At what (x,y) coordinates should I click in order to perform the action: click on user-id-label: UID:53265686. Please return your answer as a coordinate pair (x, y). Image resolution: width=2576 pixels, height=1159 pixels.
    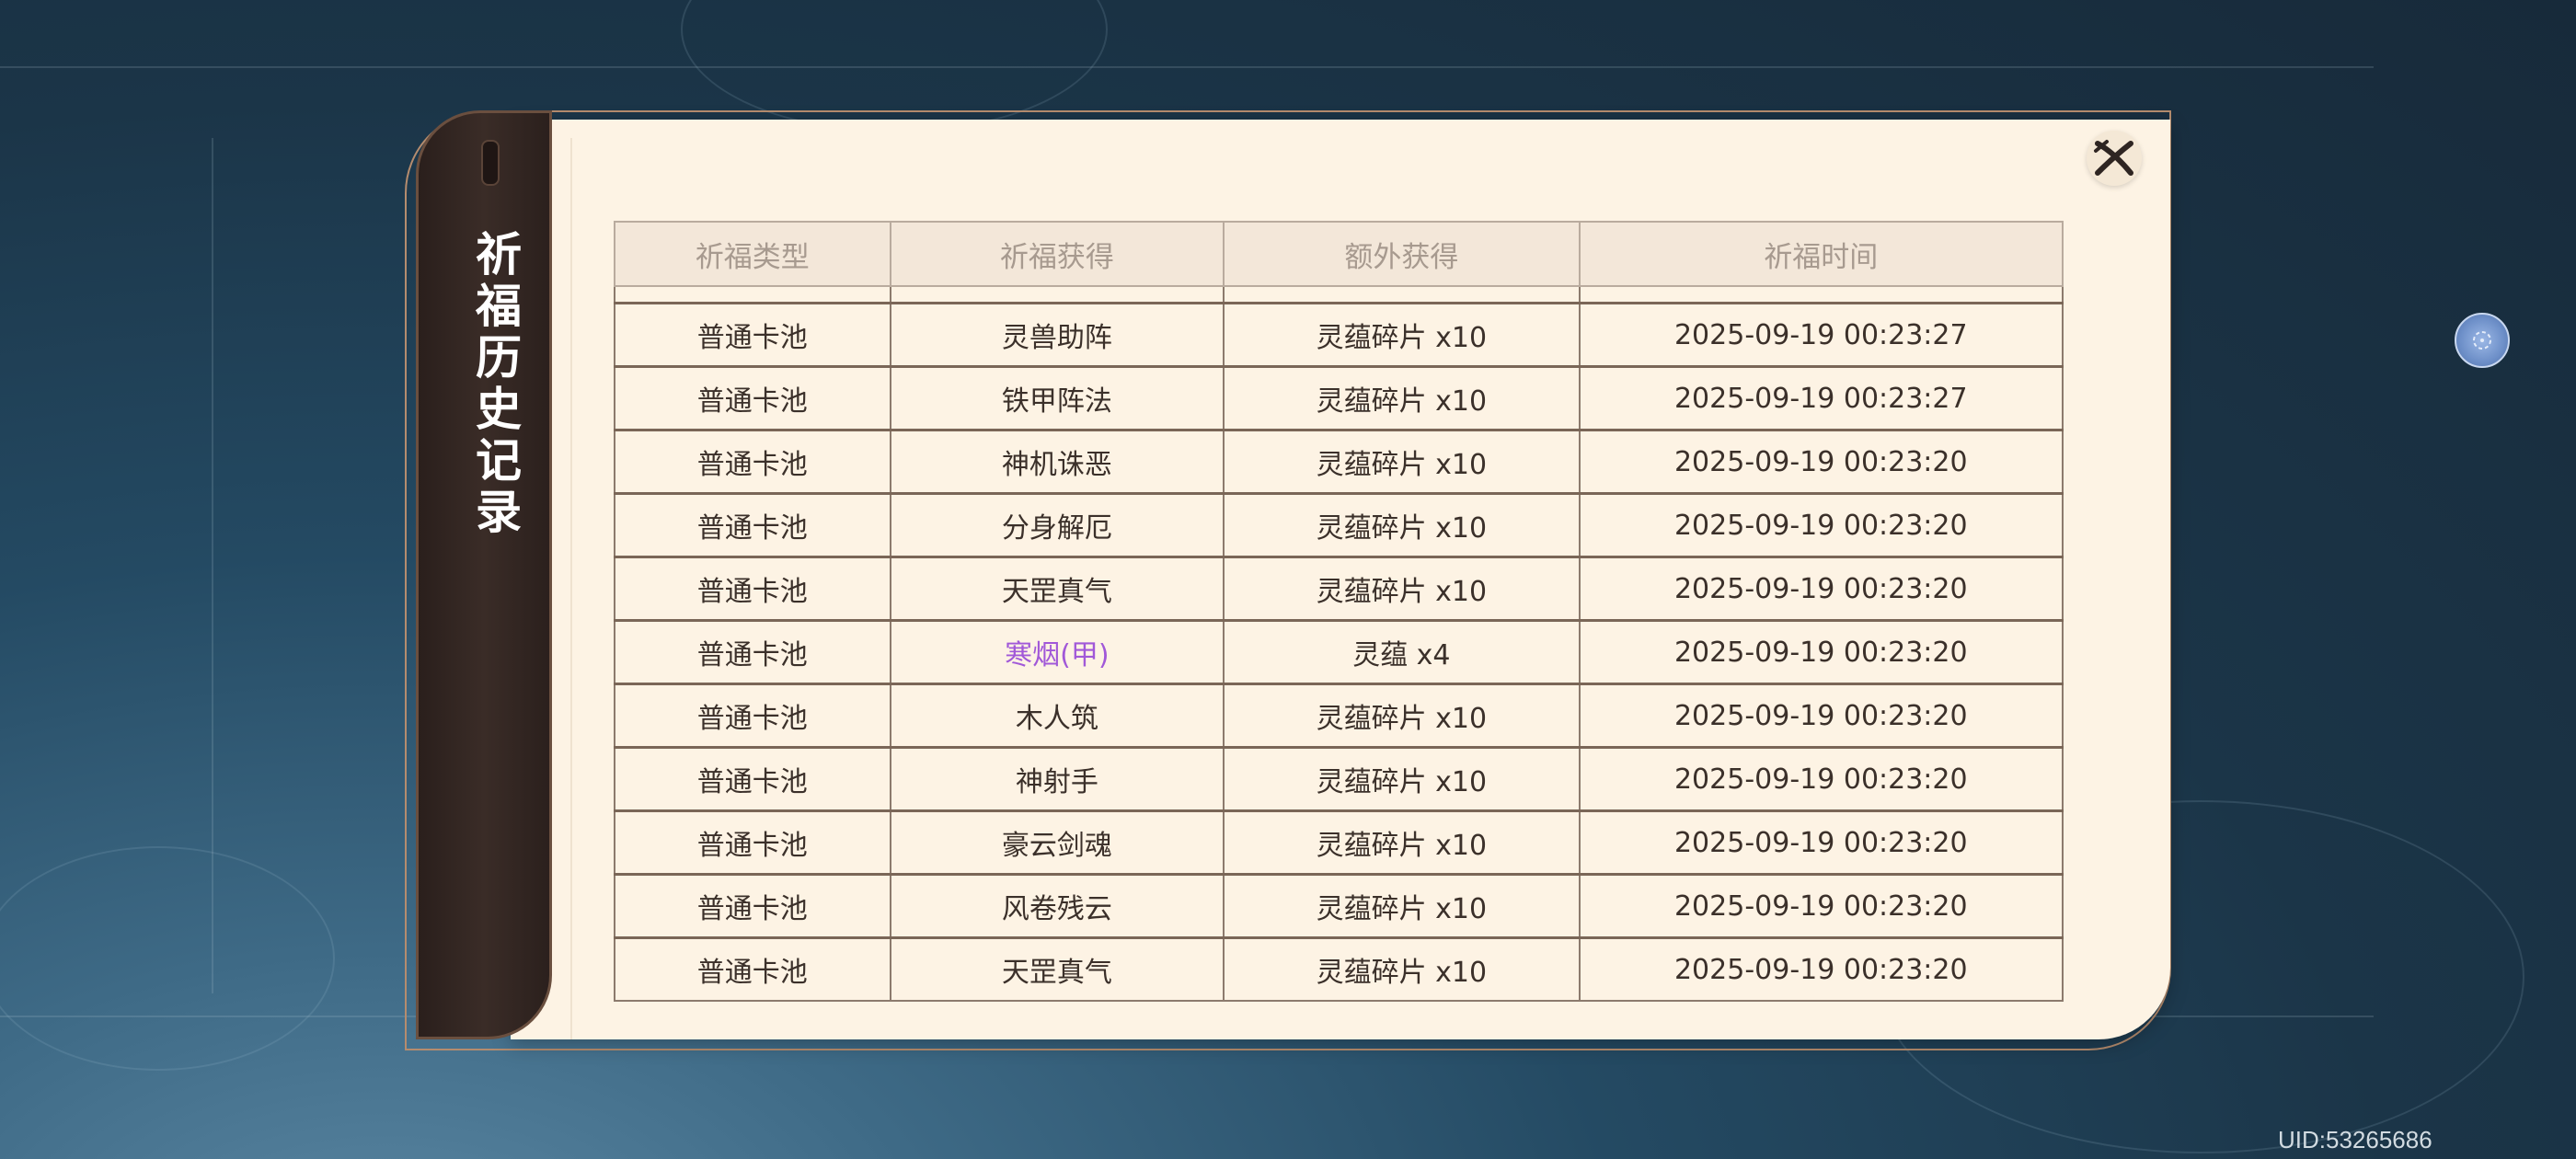
    Looking at the image, I should click on (2355, 1139).